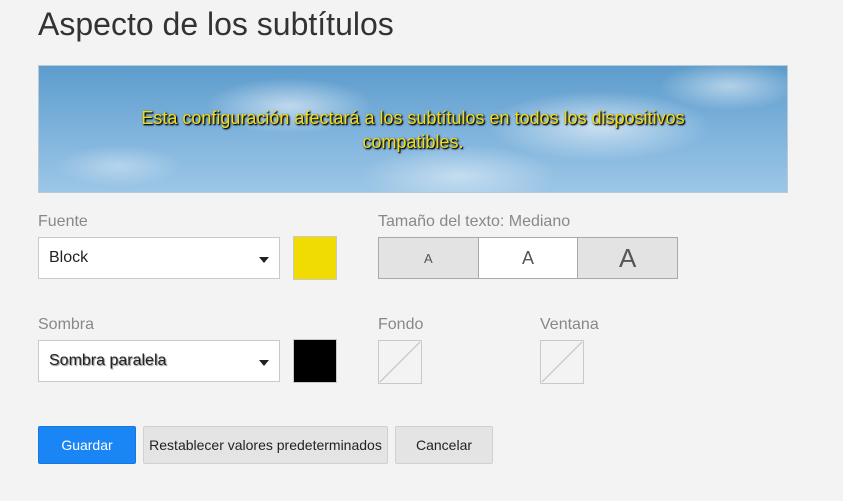 Image resolution: width=843 pixels, height=501 pixels. What do you see at coordinates (315, 361) in the screenshot?
I see `shadow-color-swatch` at bounding box center [315, 361].